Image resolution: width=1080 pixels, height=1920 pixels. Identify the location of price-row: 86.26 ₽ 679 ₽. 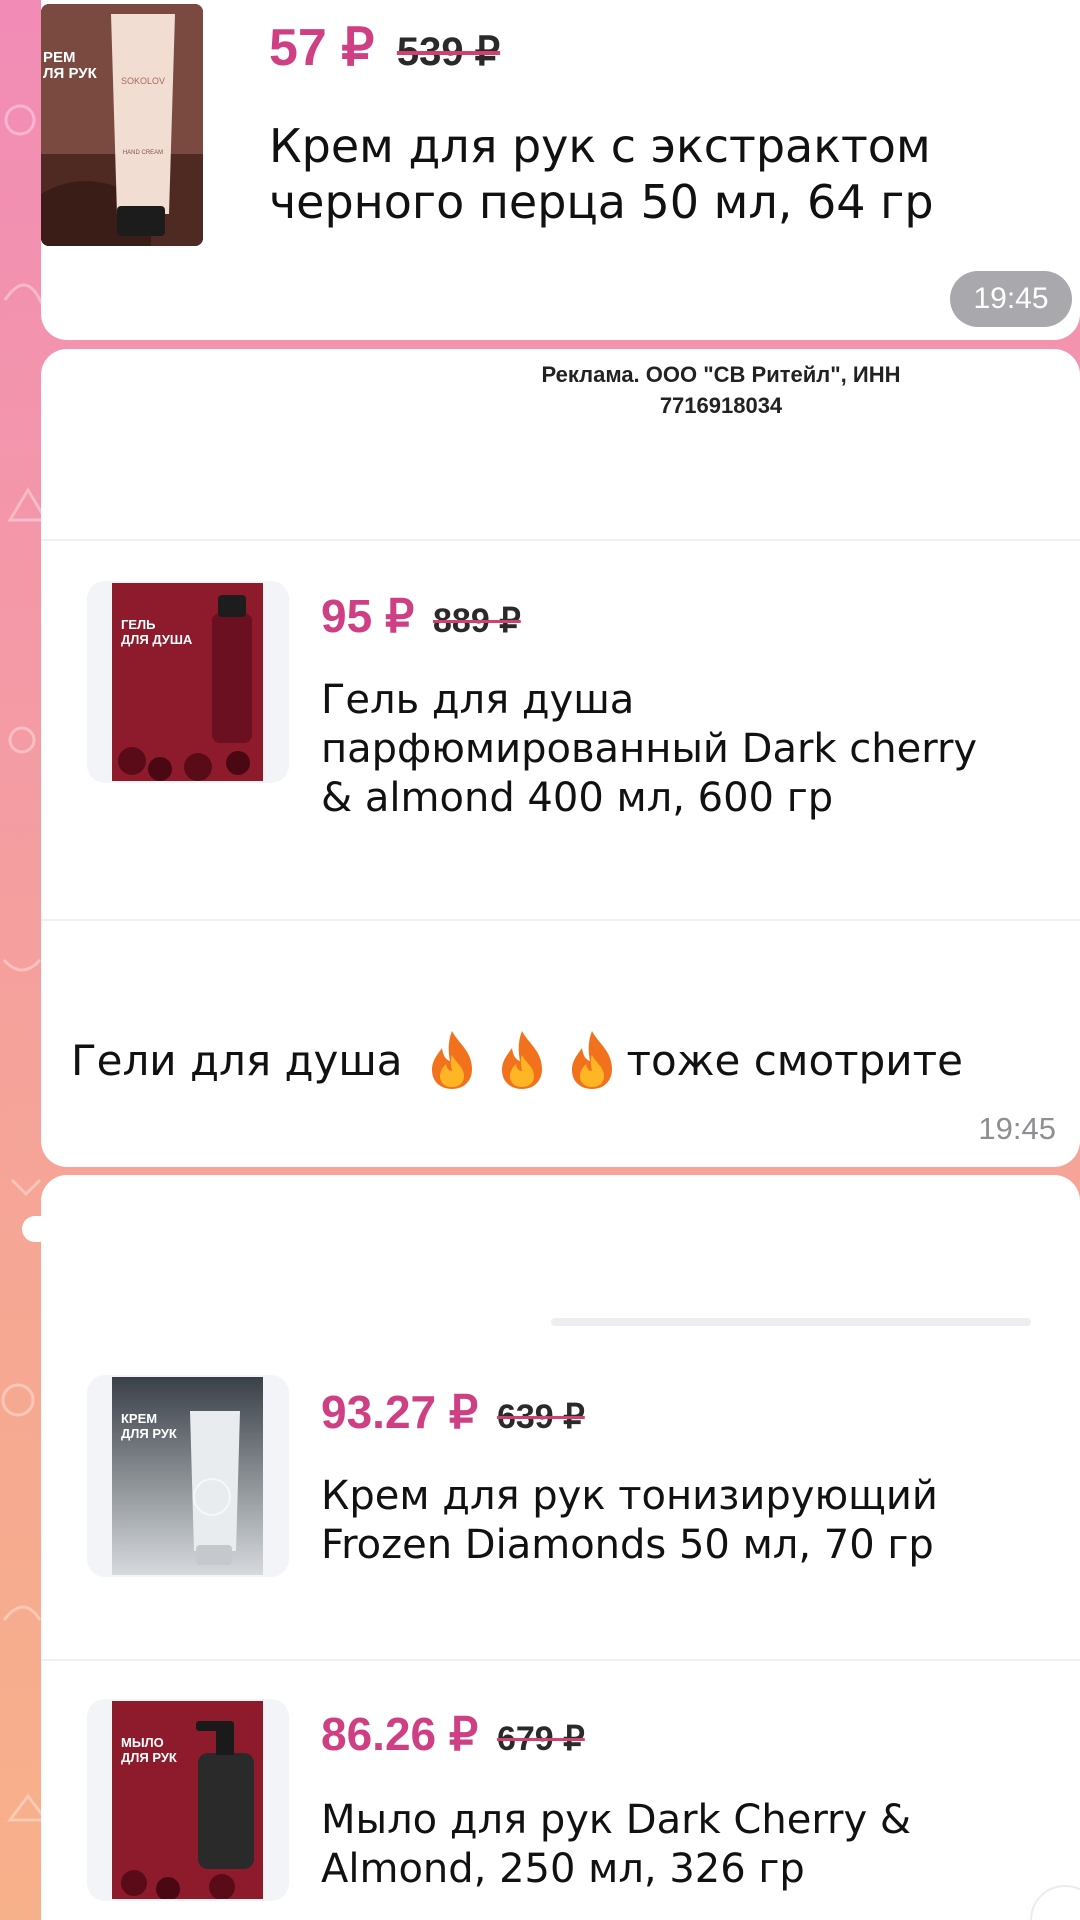
(453, 1734).